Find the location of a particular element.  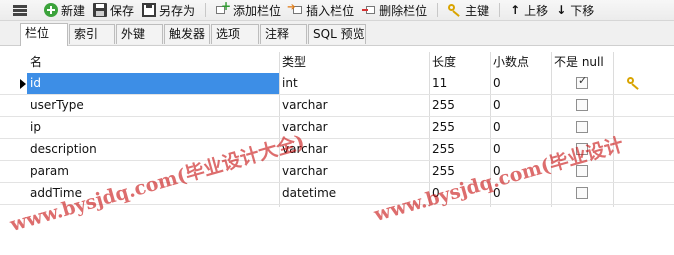

tab-bar: 栏位 索引 外键 触发器 选项 注释 SQL 预览 is located at coordinates (337, 33).